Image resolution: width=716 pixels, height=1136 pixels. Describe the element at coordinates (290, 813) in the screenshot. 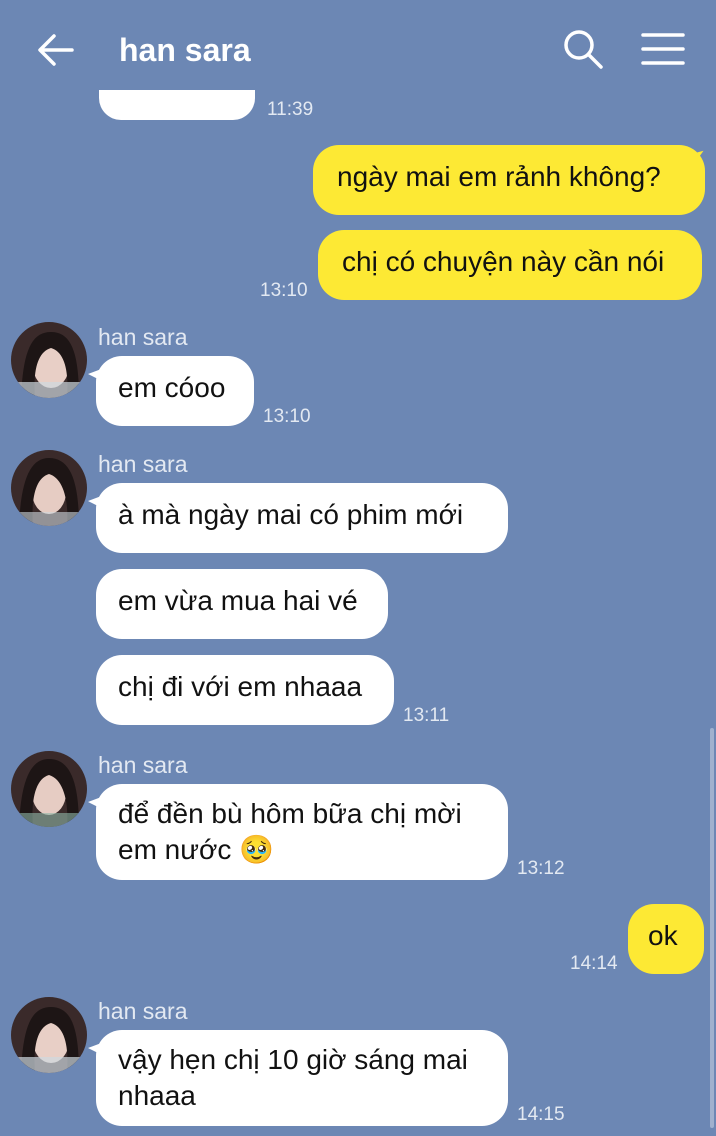

I see `message-text-line: để đền bù hôm bữa chị mời` at that location.